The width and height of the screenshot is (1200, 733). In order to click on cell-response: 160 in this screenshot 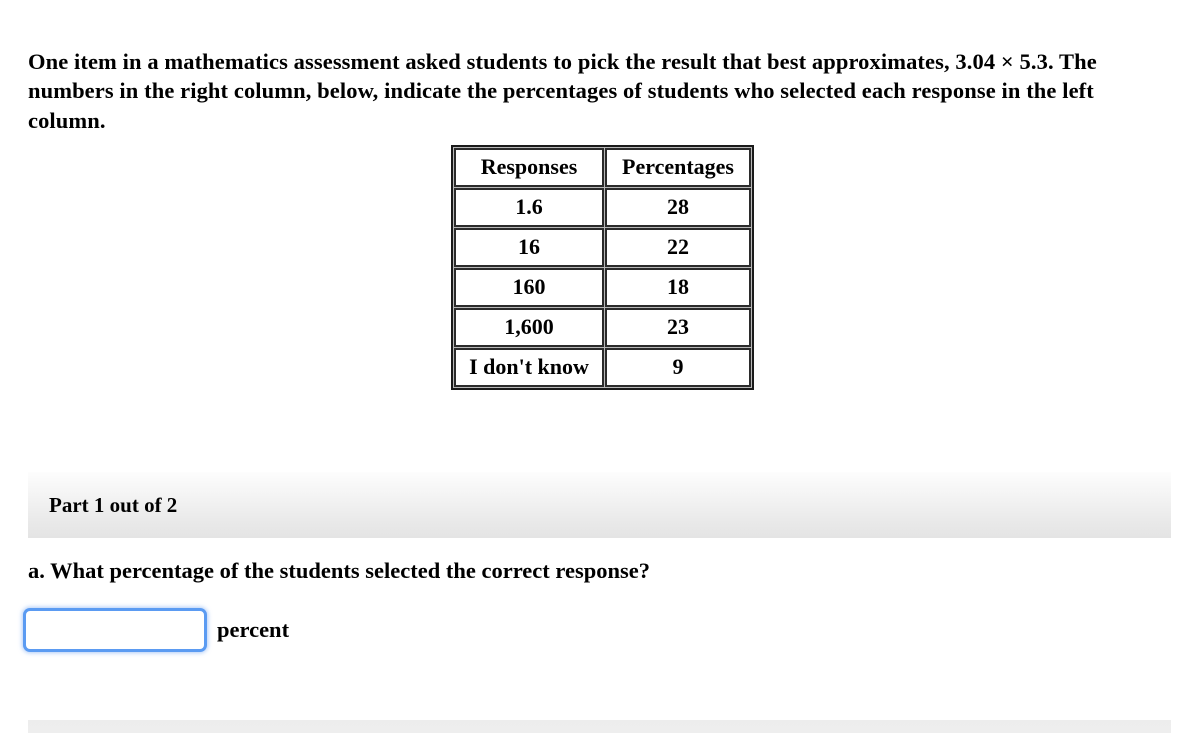, I will do `click(529, 287)`.